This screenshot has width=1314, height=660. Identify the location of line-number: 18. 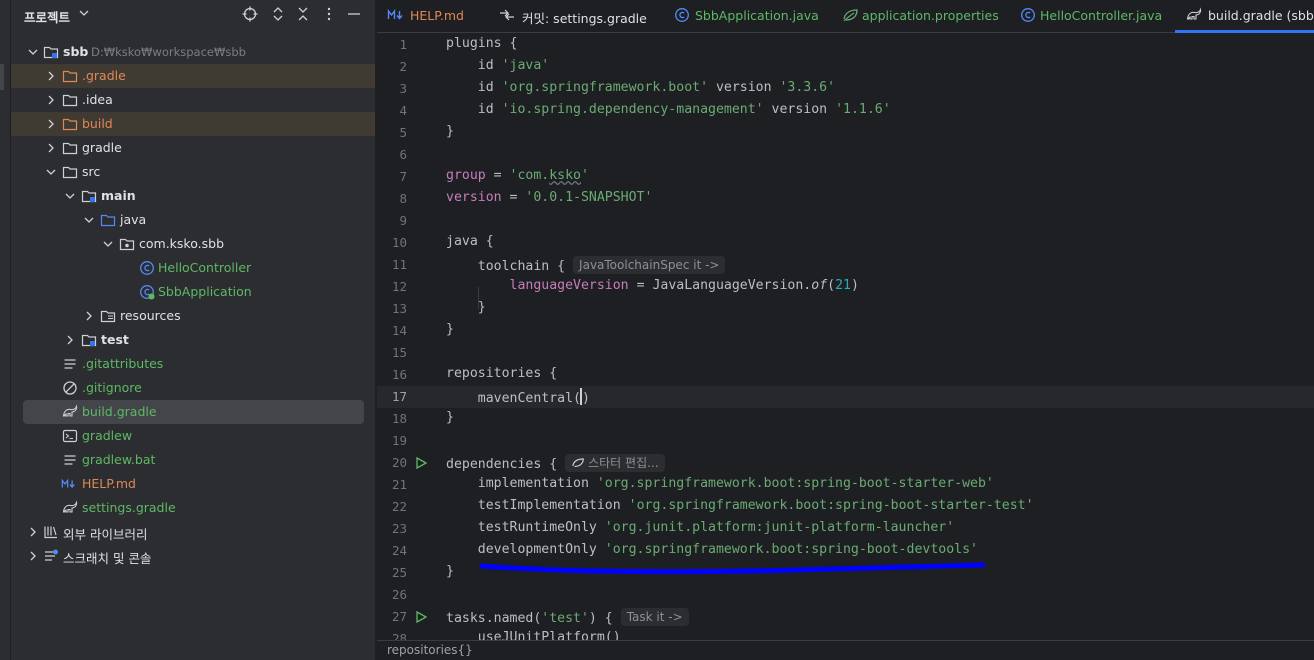
(399, 418).